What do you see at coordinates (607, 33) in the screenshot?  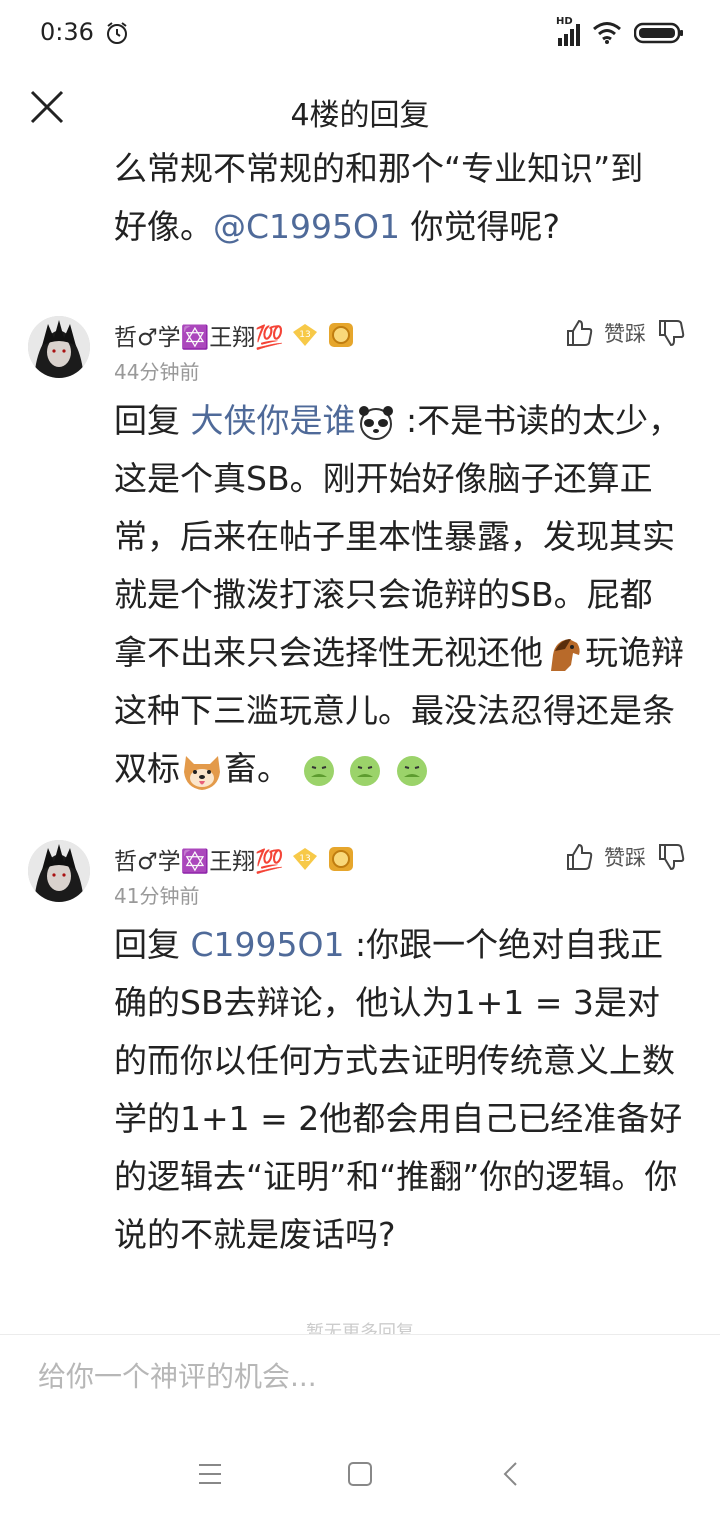 I see `wifi-icon` at bounding box center [607, 33].